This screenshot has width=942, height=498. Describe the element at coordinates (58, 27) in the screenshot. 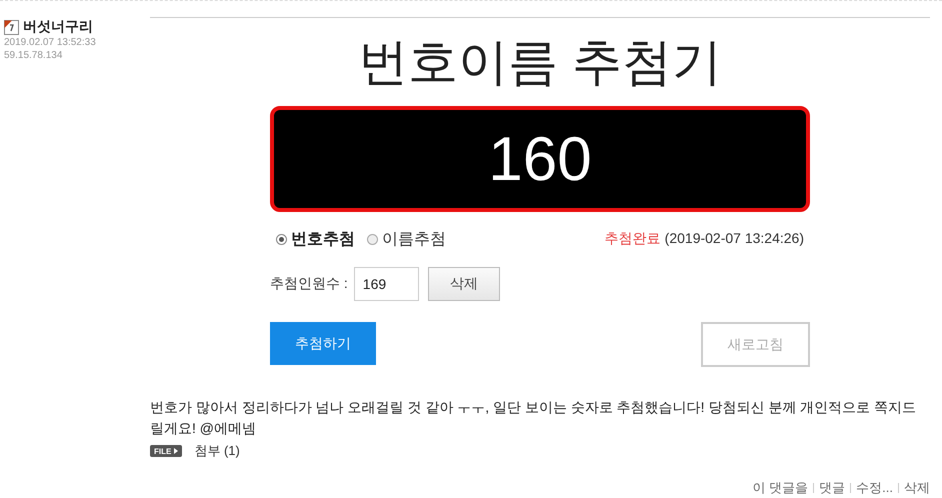

I see `author-name: 버섯너구리` at that location.